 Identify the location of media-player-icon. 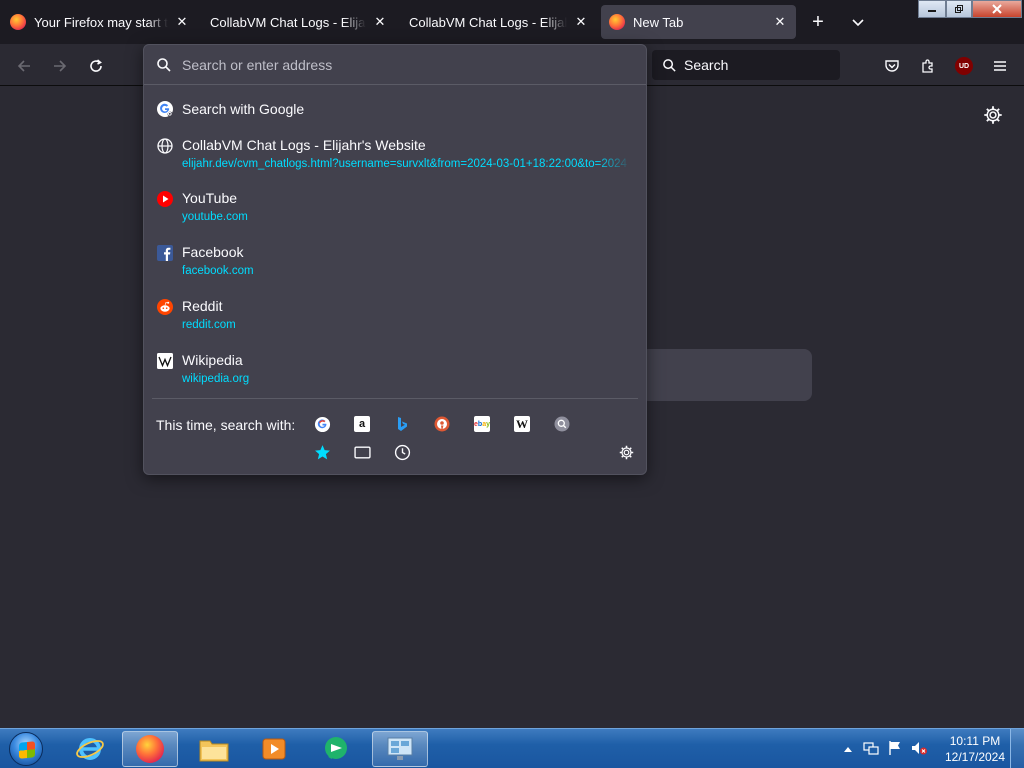
(274, 749).